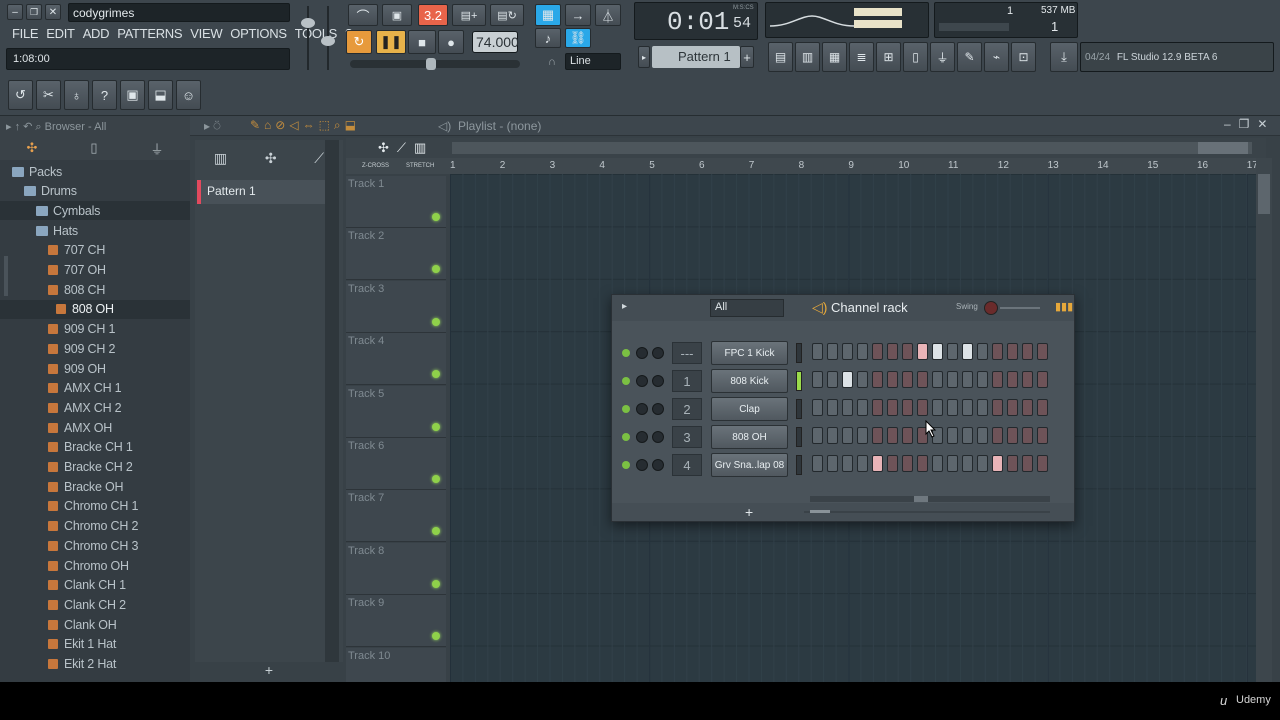 Image resolution: width=1280 pixels, height=720 pixels. Describe the element at coordinates (220, 158) in the screenshot. I see `picker-piano-icon: ▥` at that location.